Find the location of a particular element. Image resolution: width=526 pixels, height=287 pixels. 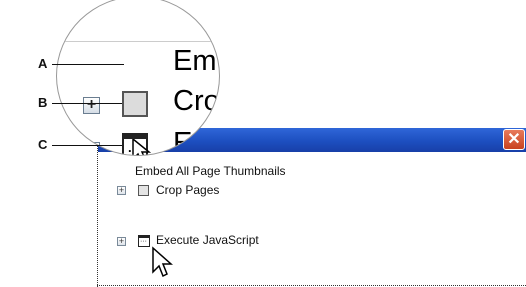

close-button: ✕ is located at coordinates (514, 139).